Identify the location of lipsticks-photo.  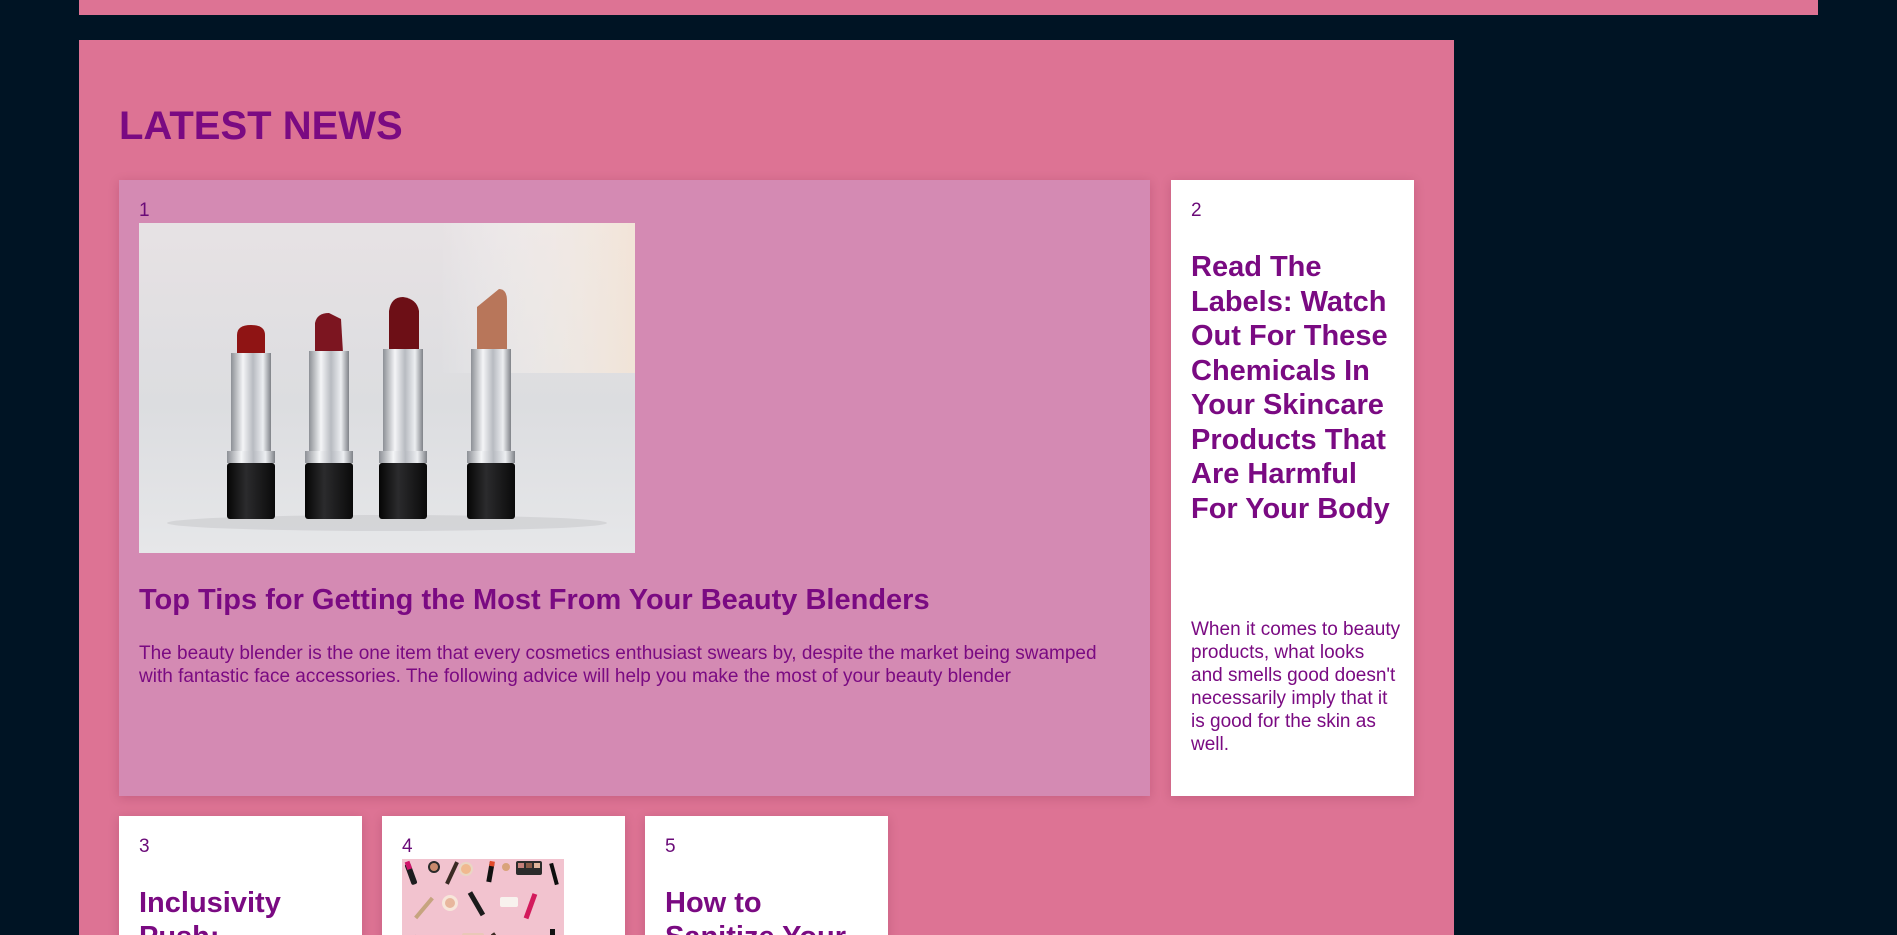
(387, 388).